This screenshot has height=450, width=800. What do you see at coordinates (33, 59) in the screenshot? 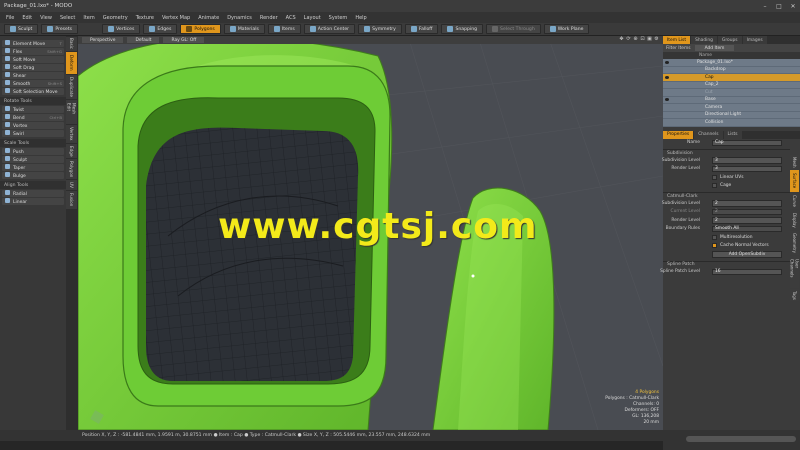
I see `tool-soft-move: Soft Move` at bounding box center [33, 59].